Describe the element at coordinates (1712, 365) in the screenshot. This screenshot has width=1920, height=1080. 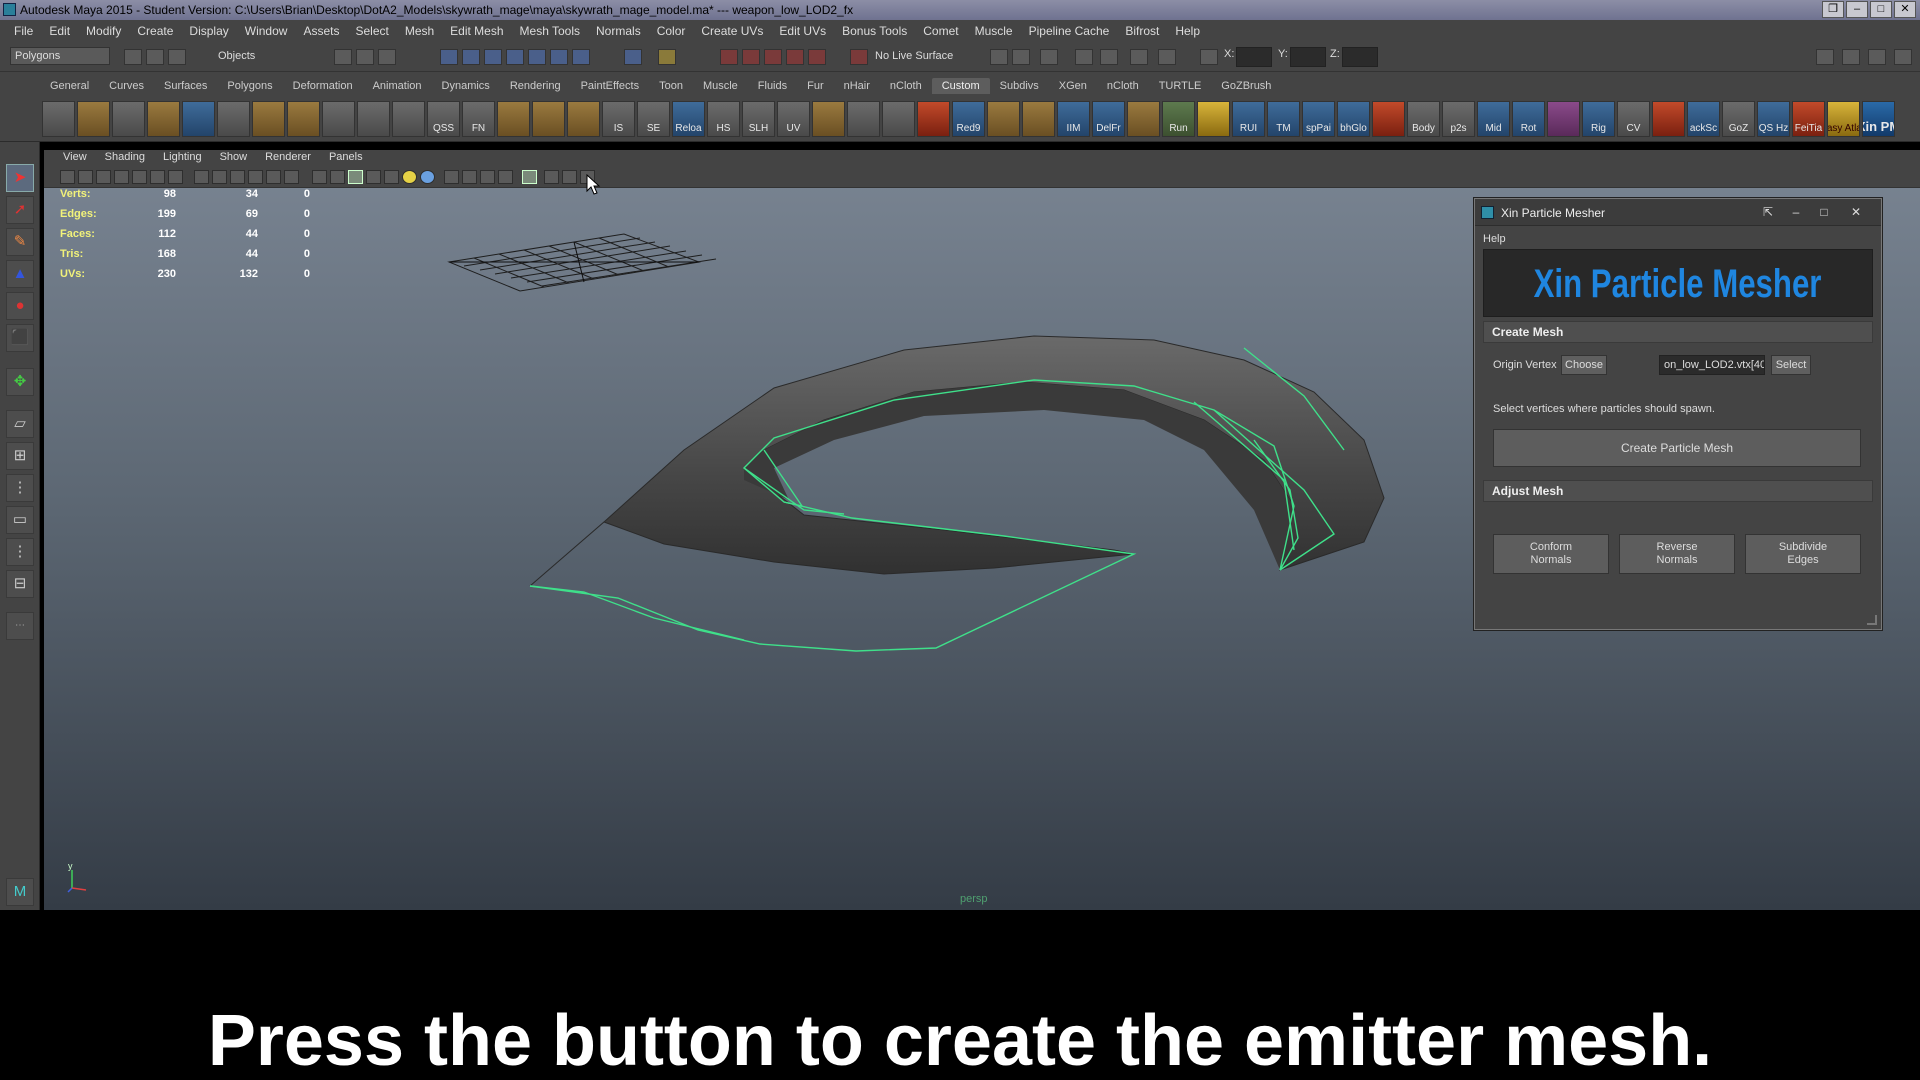
I see `origin-vertex-field: on_low_LOD2.vtx[40]` at that location.